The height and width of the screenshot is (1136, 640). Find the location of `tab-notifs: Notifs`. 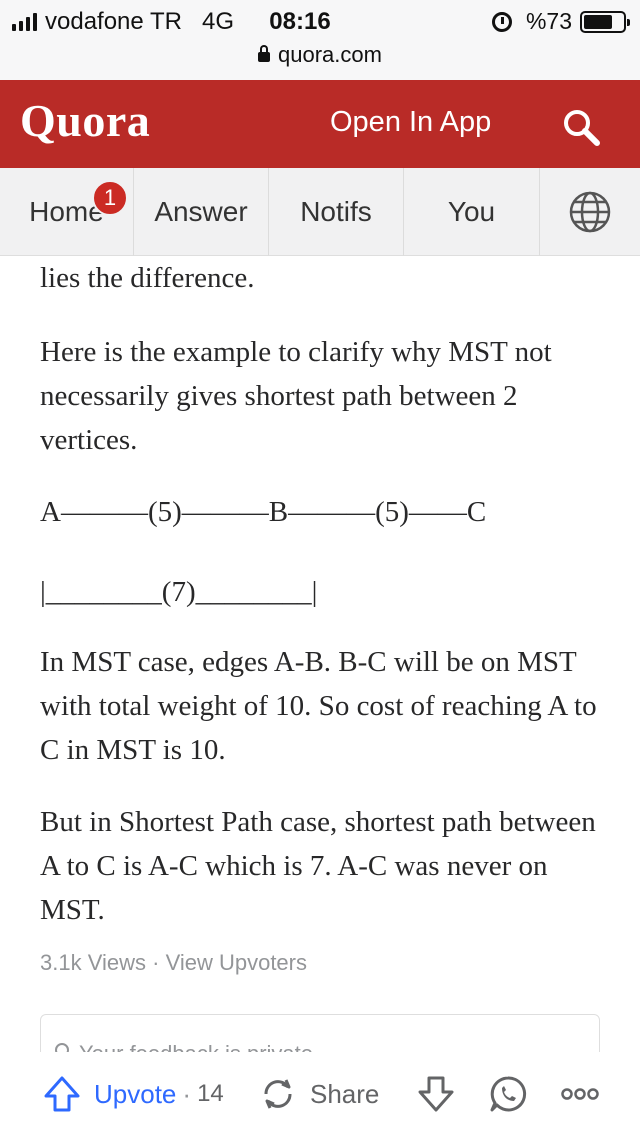

tab-notifs: Notifs is located at coordinates (336, 212).